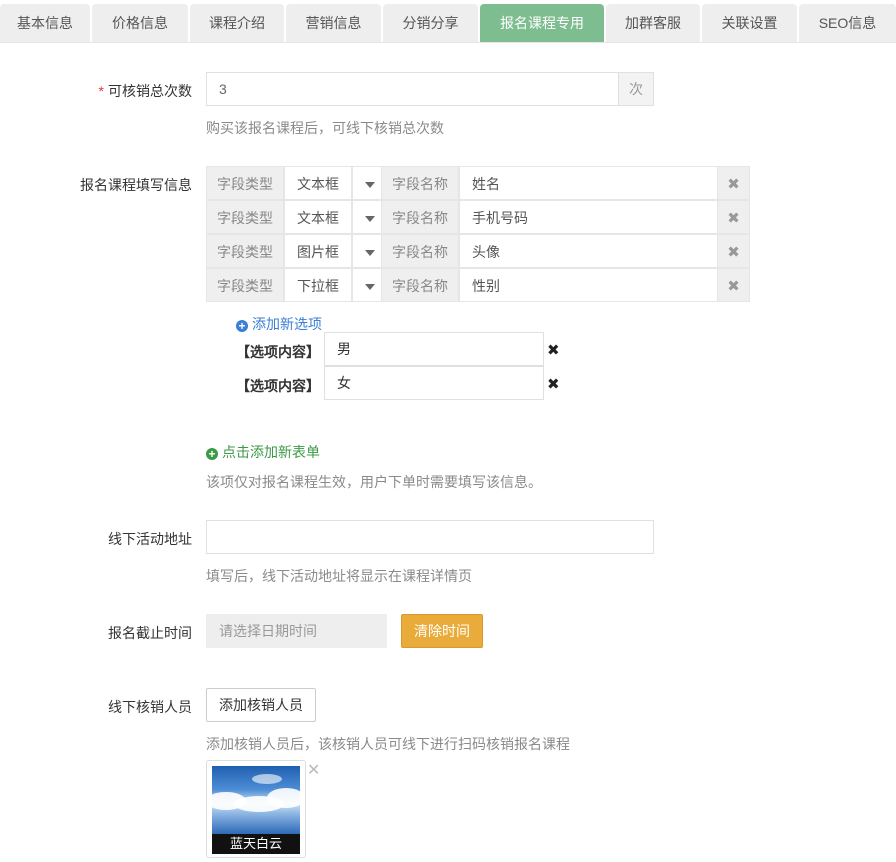 The image size is (896, 862). Describe the element at coordinates (237, 23) in the screenshot. I see `tab-course-intro: 课程介绍` at that location.